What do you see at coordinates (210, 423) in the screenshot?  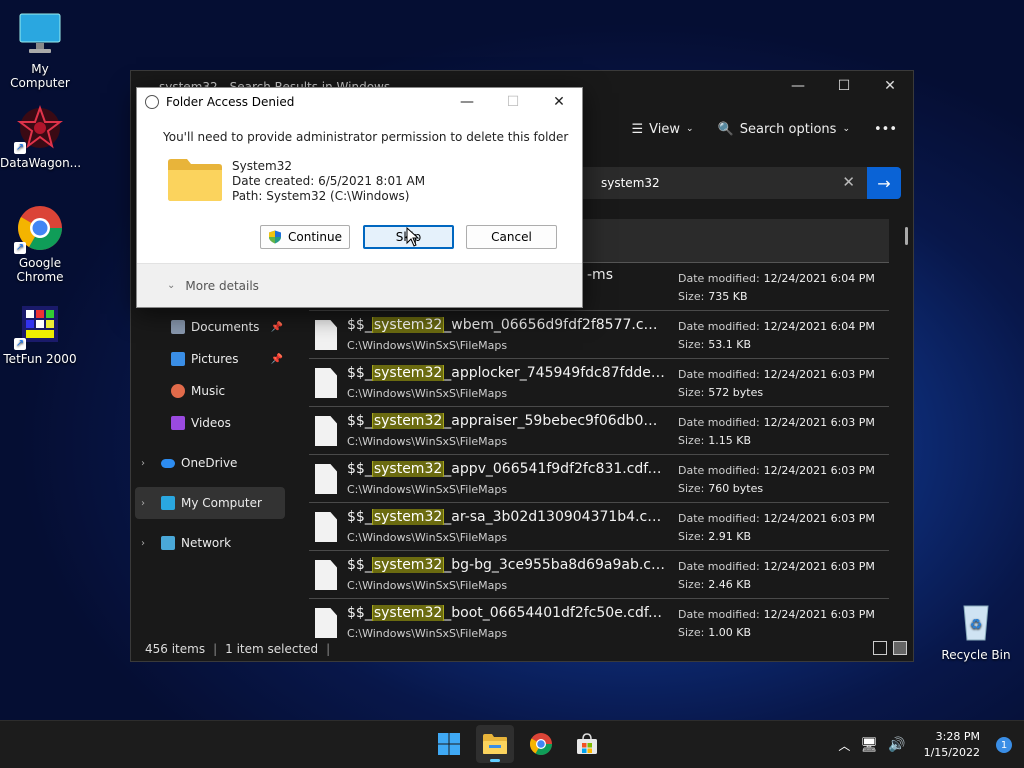 I see `nav-item-videos: Videos` at bounding box center [210, 423].